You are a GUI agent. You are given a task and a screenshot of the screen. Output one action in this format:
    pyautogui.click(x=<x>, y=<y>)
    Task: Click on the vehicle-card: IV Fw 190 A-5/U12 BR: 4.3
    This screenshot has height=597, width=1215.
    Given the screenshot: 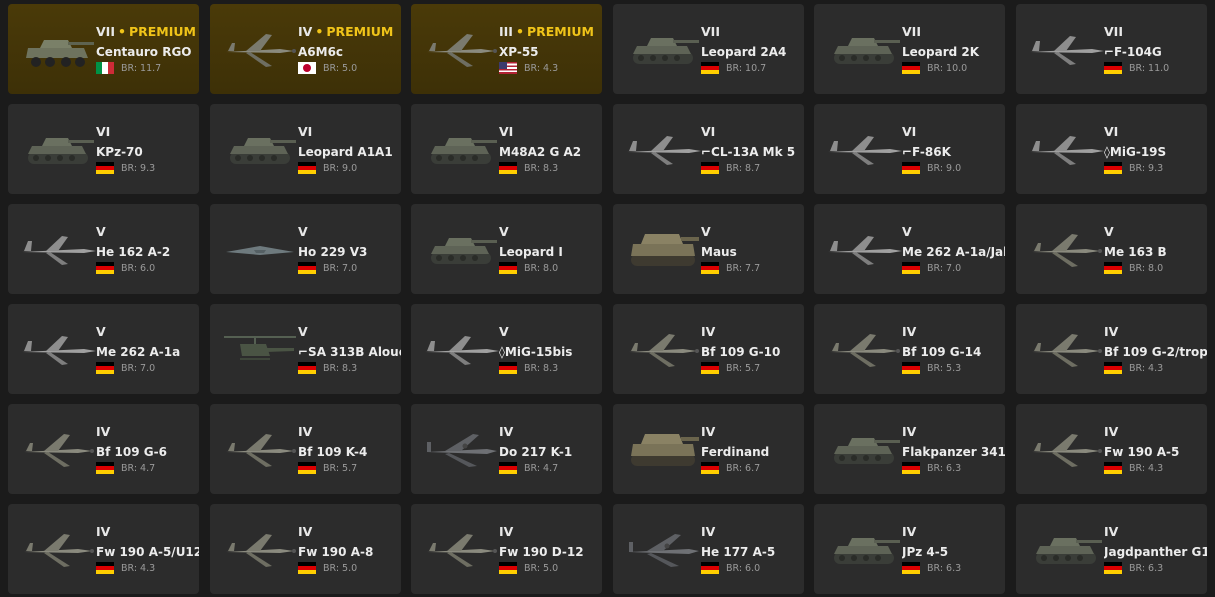 What is the action you would take?
    pyautogui.click(x=103, y=549)
    